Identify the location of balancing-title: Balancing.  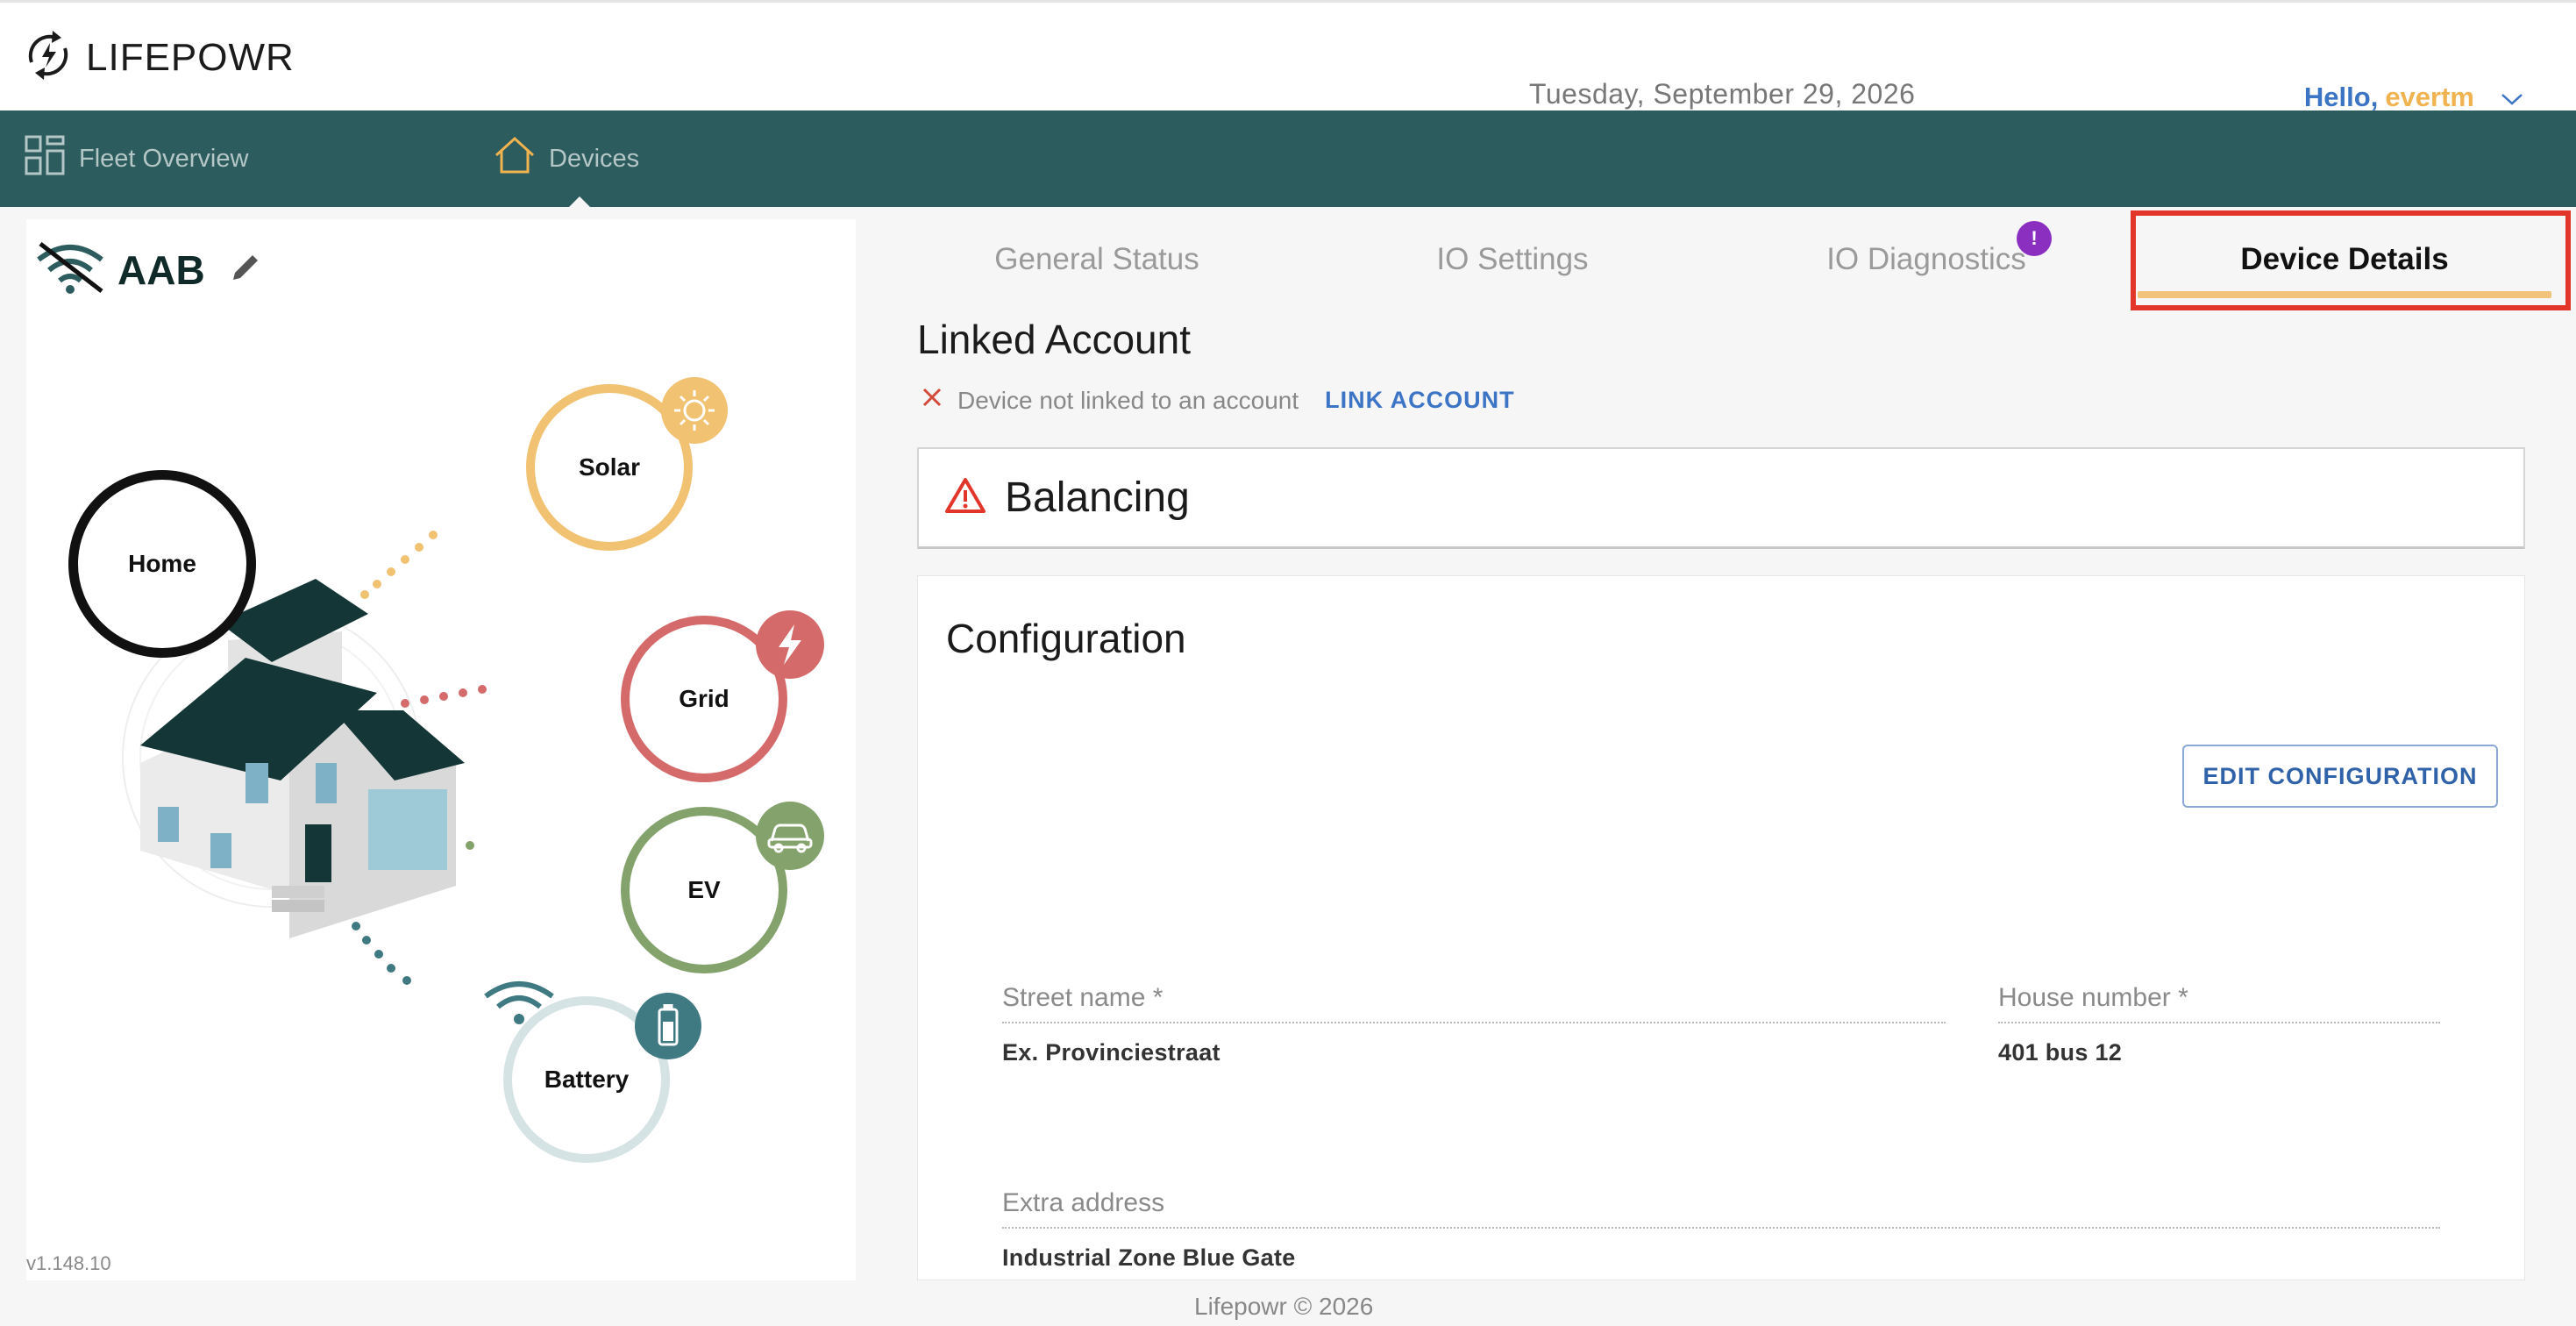
(1097, 497).